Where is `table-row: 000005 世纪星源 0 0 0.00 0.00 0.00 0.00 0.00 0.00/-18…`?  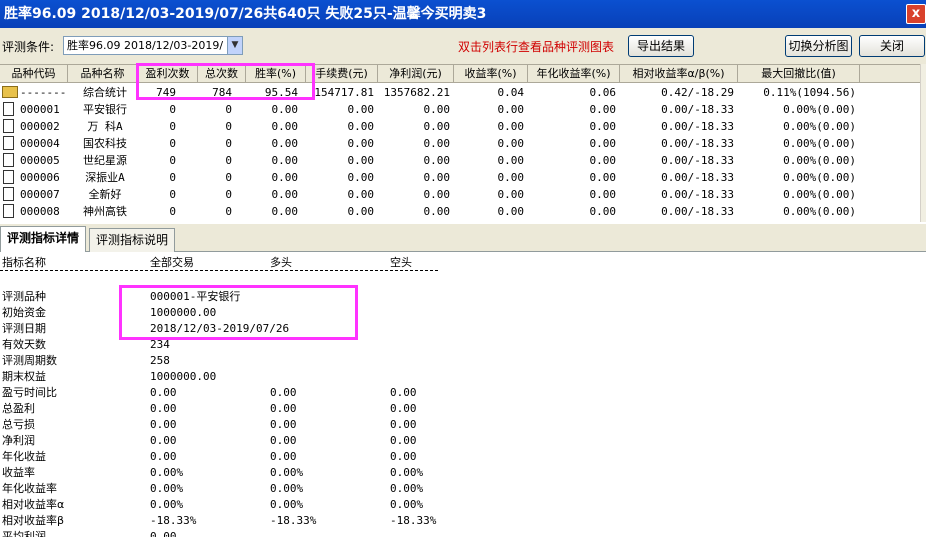
table-row: 000005 世纪星源 0 0 0.00 0.00 0.00 0.00 0.00 0.00/-18… is located at coordinates (460, 160).